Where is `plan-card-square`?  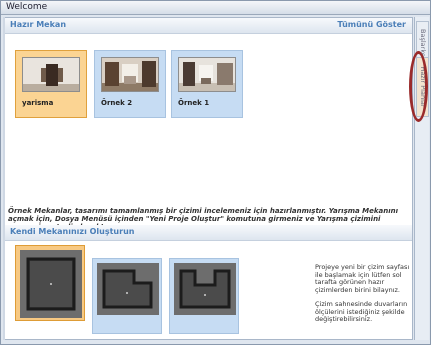 plan-card-square is located at coordinates (50, 283).